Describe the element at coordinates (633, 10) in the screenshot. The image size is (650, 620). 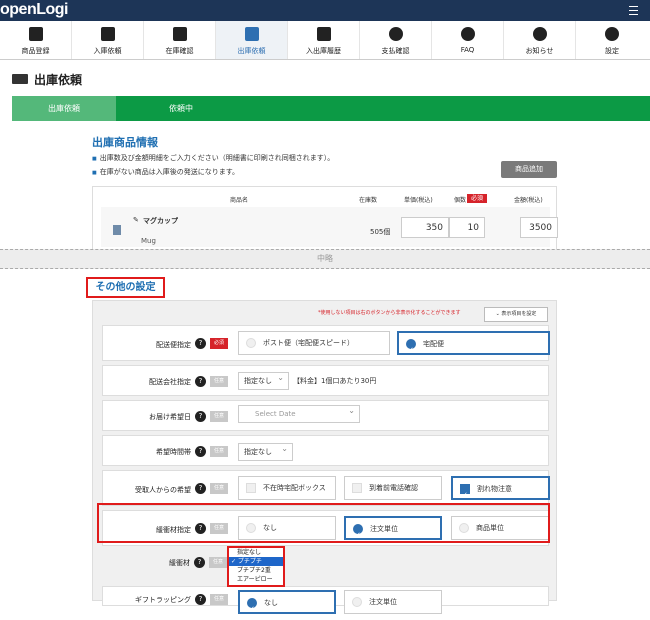
I see `menu-icon` at that location.